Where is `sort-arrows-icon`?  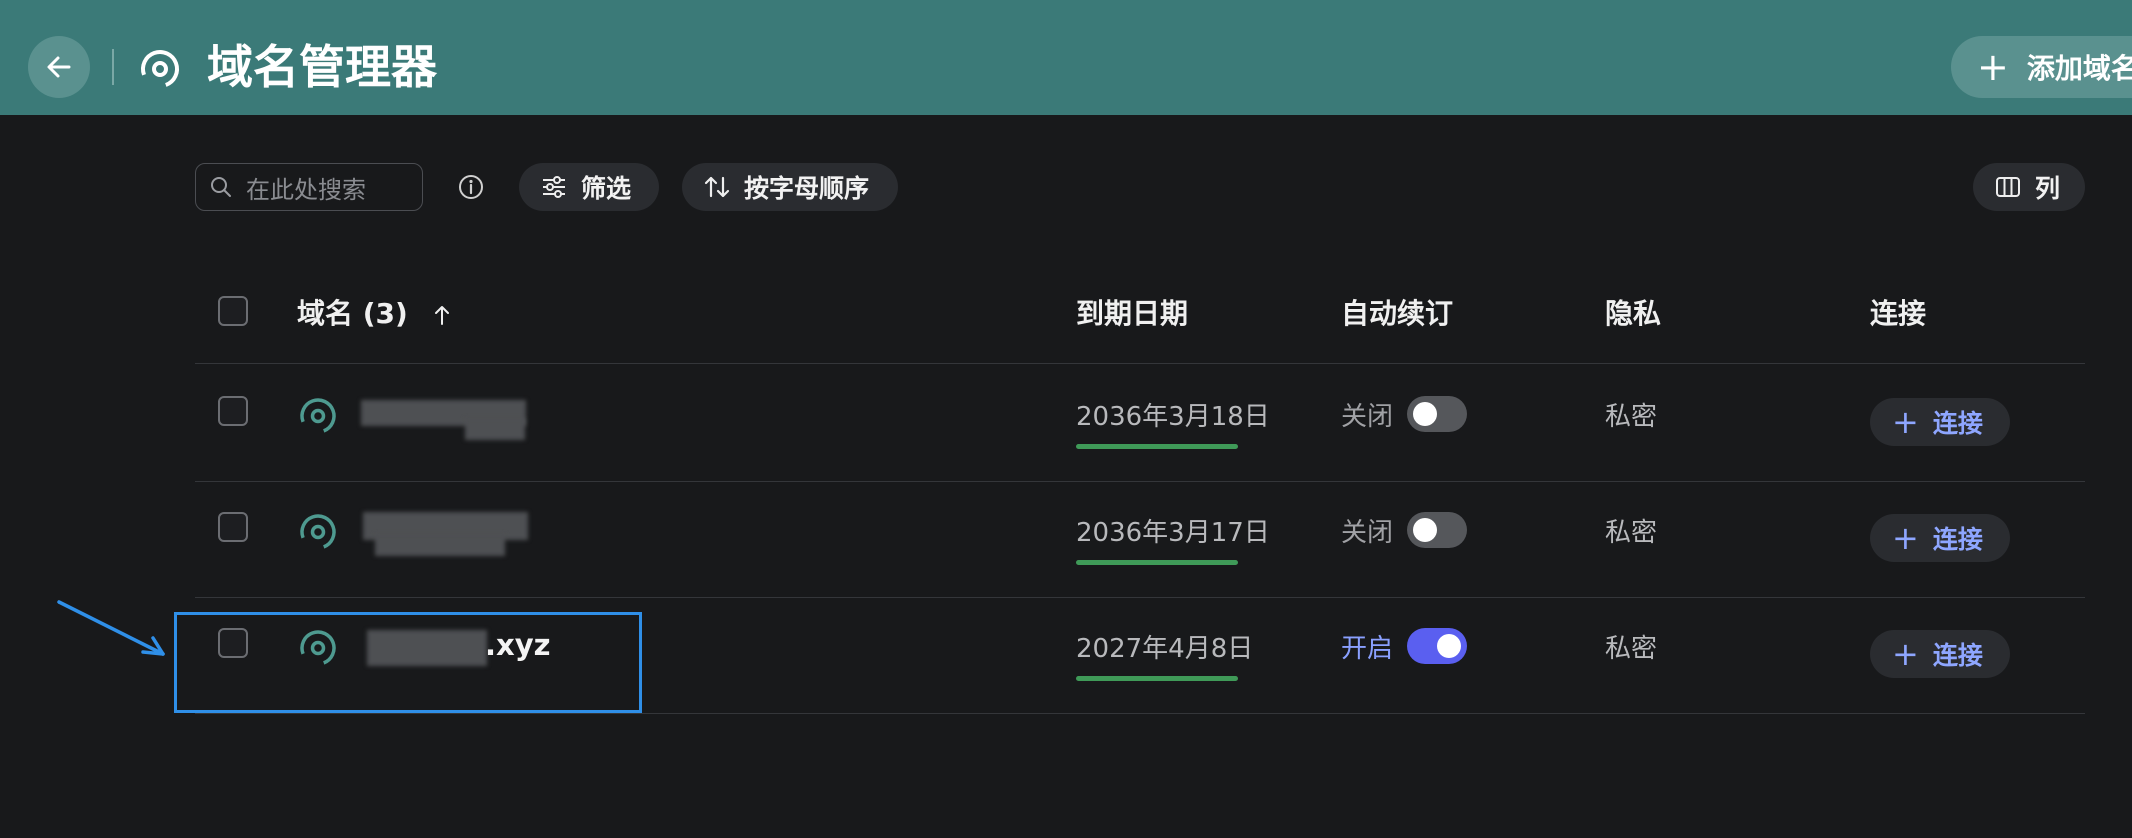
sort-arrows-icon is located at coordinates (717, 187).